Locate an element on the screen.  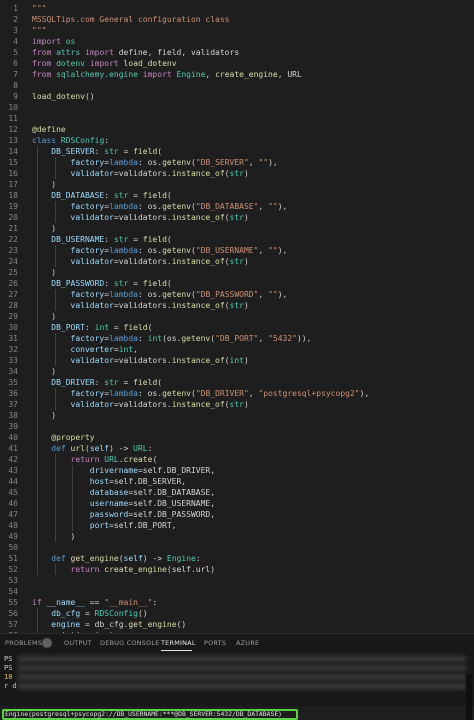
code-line: 3 """ is located at coordinates (237, 30).